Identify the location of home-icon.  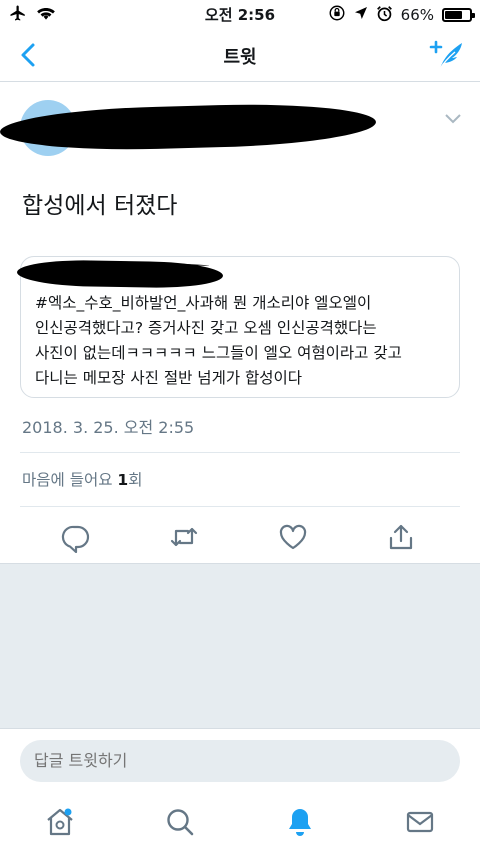
(60, 822).